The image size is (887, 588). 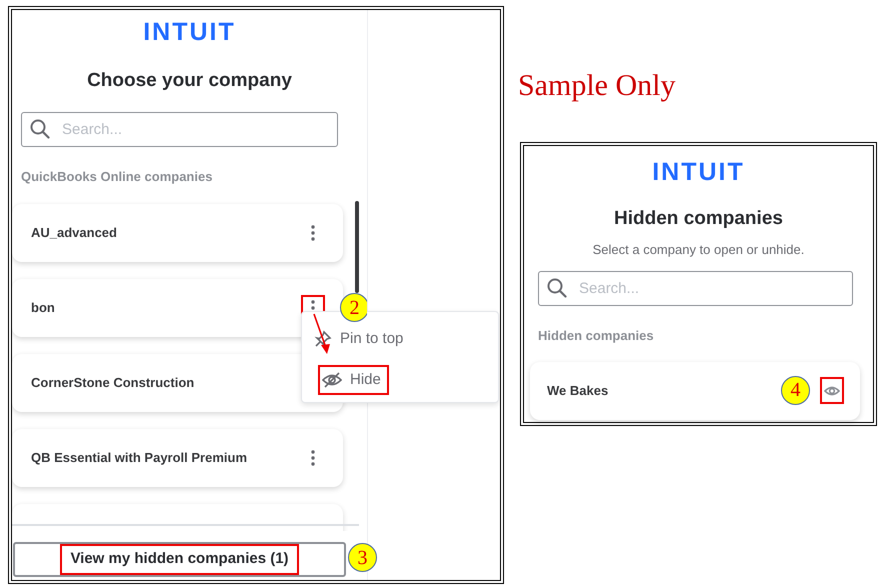 What do you see at coordinates (357, 247) in the screenshot?
I see `scrollbar` at bounding box center [357, 247].